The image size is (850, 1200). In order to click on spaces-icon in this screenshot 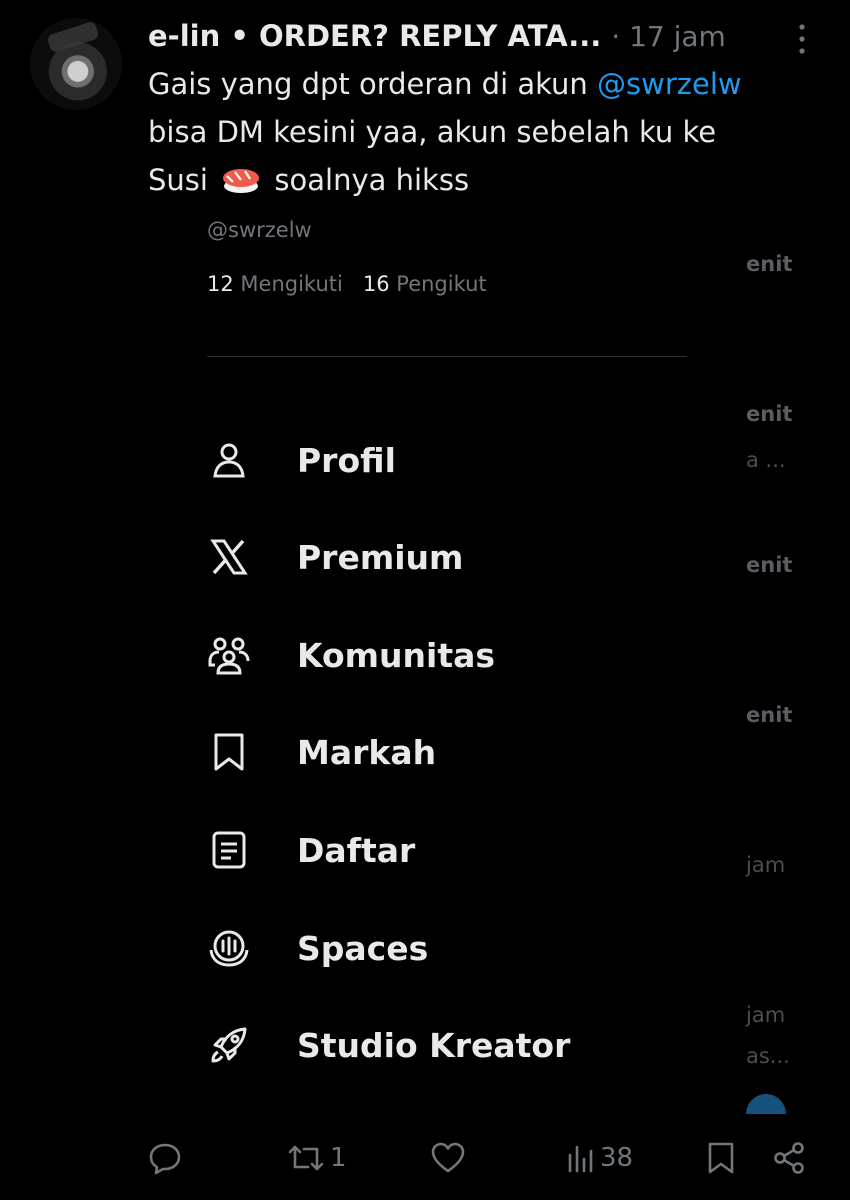, I will do `click(229, 948)`.